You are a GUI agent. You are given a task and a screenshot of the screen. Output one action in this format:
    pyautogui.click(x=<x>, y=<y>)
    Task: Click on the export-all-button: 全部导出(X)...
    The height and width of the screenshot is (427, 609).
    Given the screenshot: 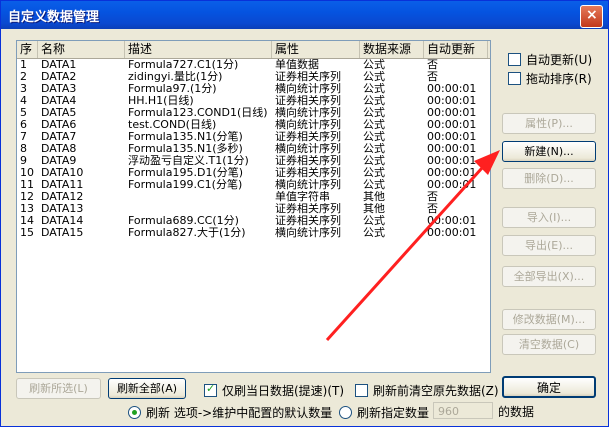 What is the action you would take?
    pyautogui.click(x=549, y=276)
    